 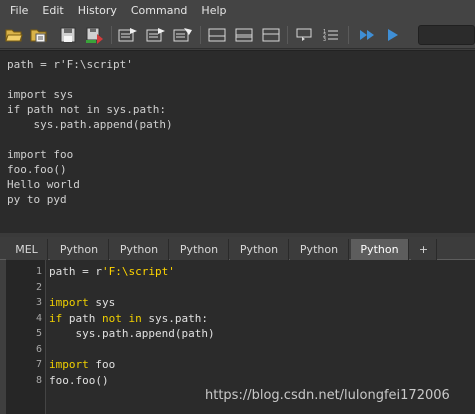 What do you see at coordinates (259, 249) in the screenshot?
I see `tab-python-4: Python` at bounding box center [259, 249].